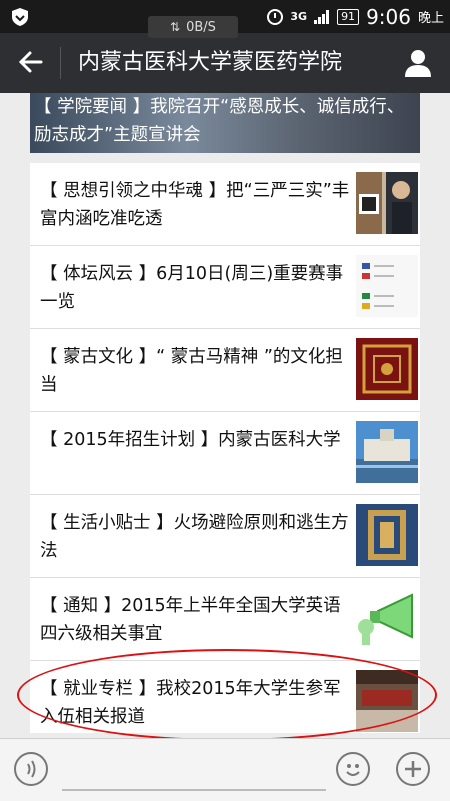 The width and height of the screenshot is (450, 801). Describe the element at coordinates (193, 27) in the screenshot. I see `network-speed: ⇅ 0B/S` at that location.